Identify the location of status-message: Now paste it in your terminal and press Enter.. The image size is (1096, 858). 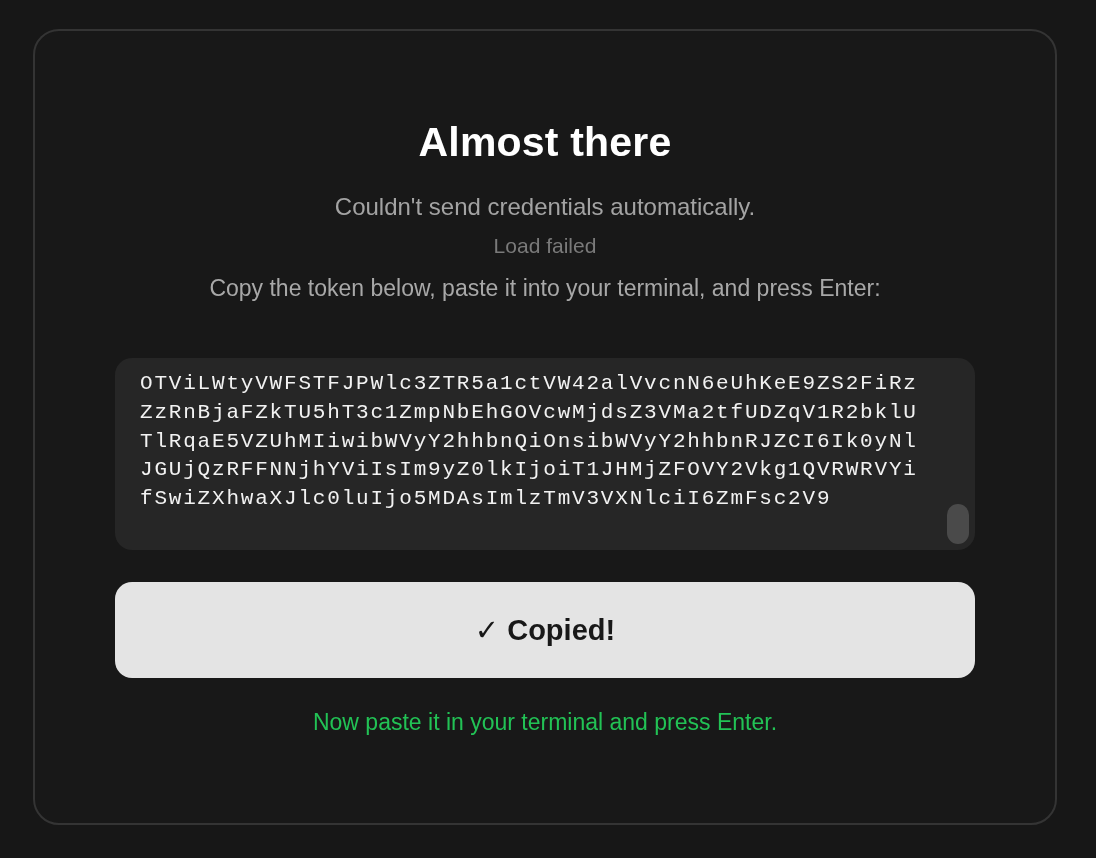
(545, 722).